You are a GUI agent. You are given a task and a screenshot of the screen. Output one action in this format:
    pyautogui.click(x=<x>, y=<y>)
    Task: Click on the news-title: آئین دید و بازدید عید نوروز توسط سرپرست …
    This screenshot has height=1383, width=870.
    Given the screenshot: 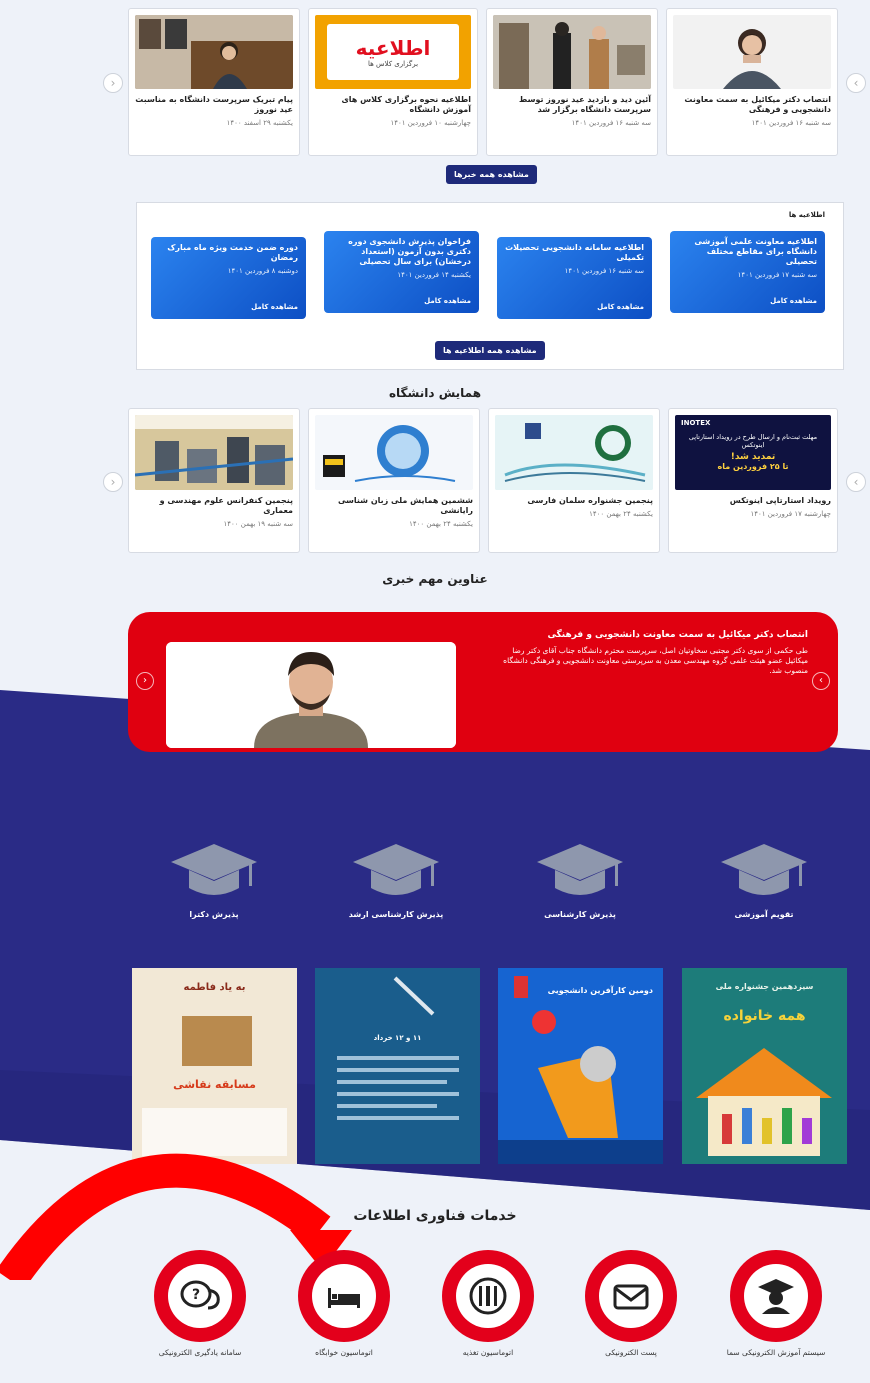 What is the action you would take?
    pyautogui.click(x=572, y=105)
    